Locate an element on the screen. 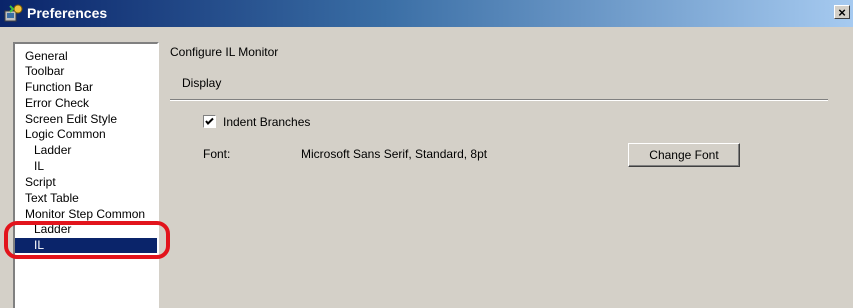 The width and height of the screenshot is (853, 308). title-bar: Preferences × is located at coordinates (426, 13).